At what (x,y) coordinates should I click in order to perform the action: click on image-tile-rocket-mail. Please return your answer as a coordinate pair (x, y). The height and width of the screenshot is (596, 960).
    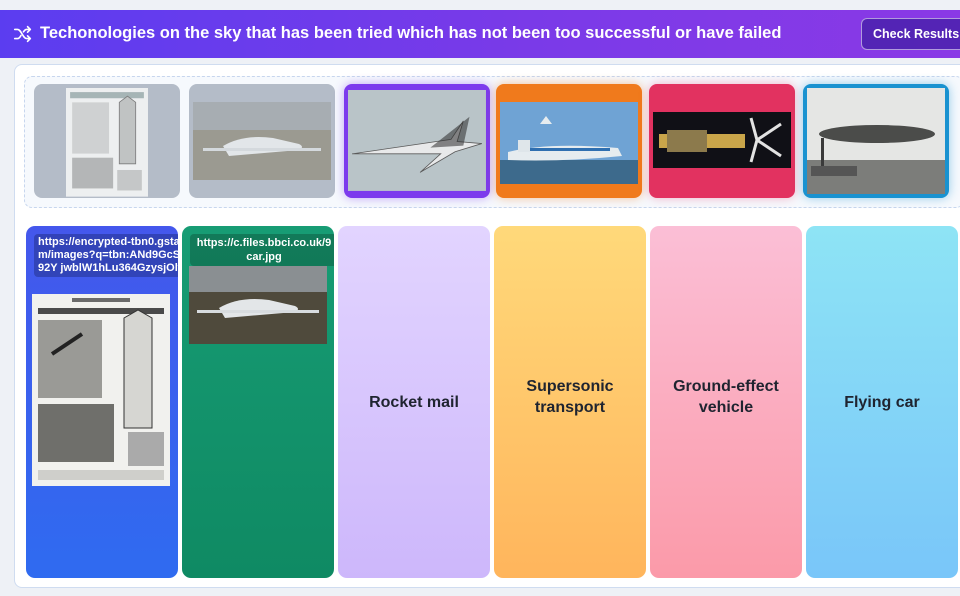
    Looking at the image, I should click on (107, 141).